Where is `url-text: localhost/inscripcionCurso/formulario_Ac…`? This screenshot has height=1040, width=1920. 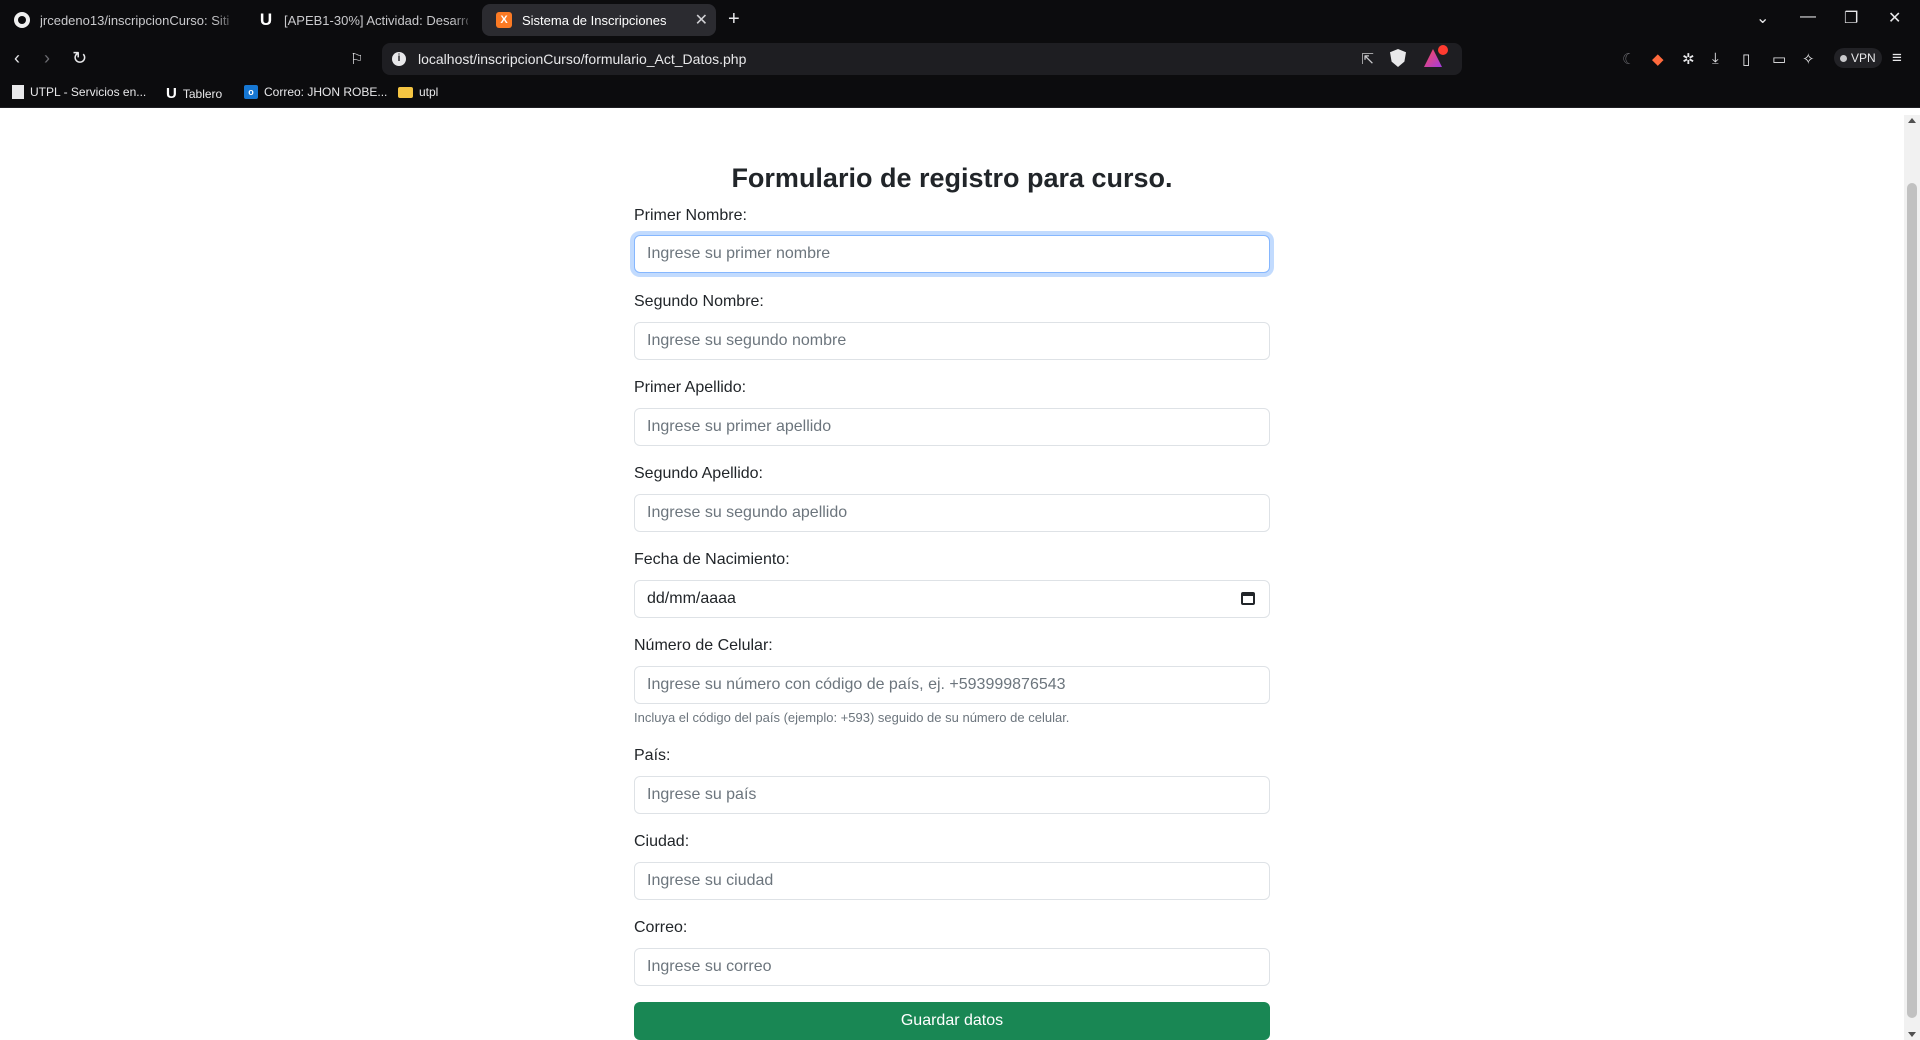
url-text: localhost/inscripcionCurso/formulario_Ac… is located at coordinates (582, 59).